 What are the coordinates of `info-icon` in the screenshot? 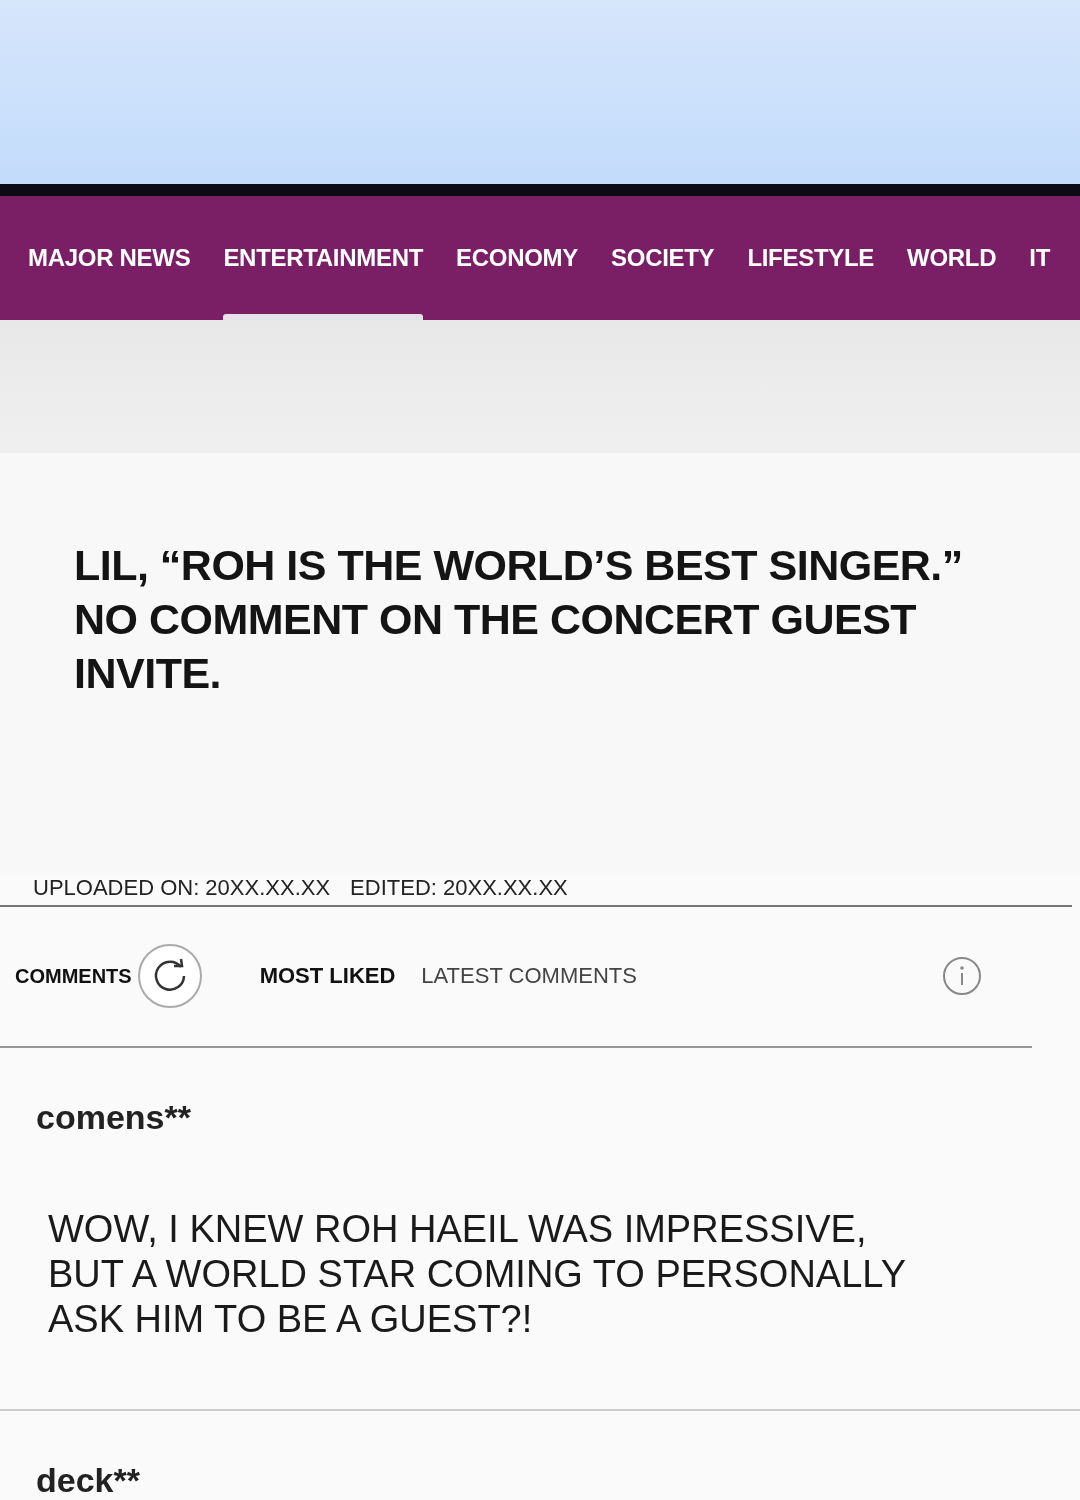 It's located at (962, 976).